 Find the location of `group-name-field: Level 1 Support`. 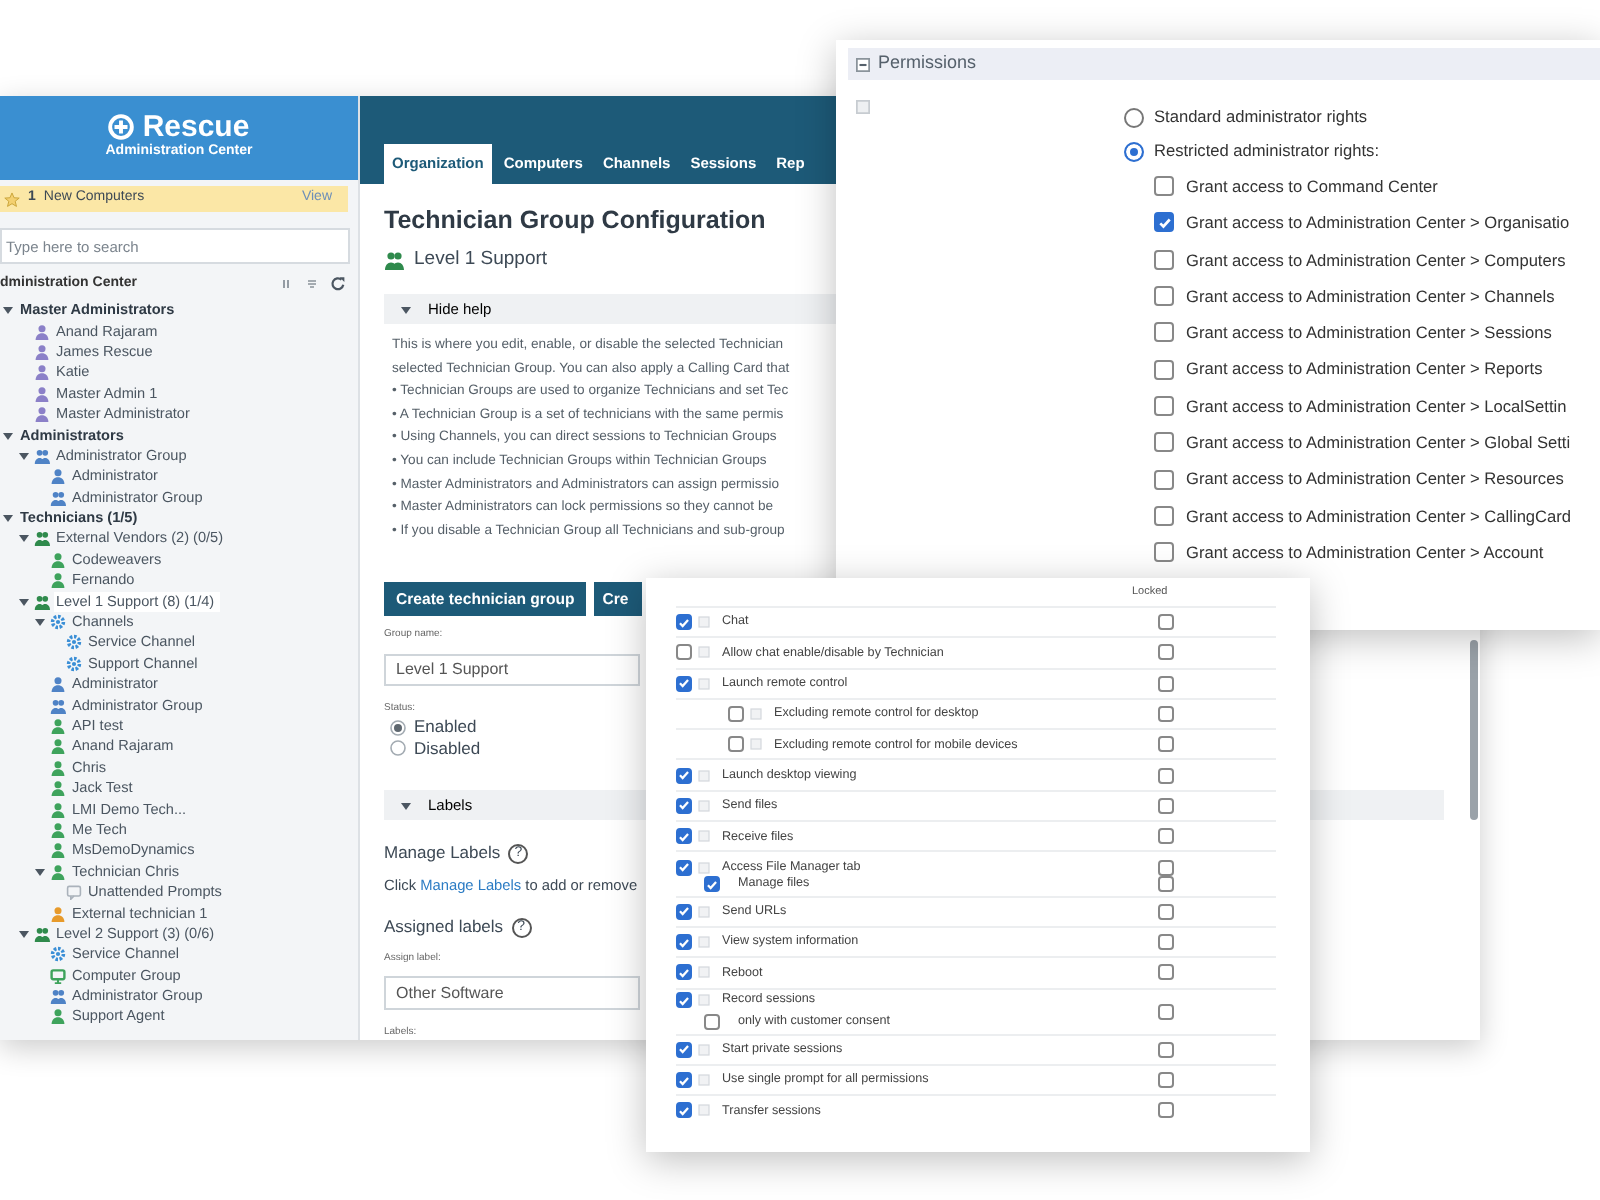

group-name-field: Level 1 Support is located at coordinates (512, 669).